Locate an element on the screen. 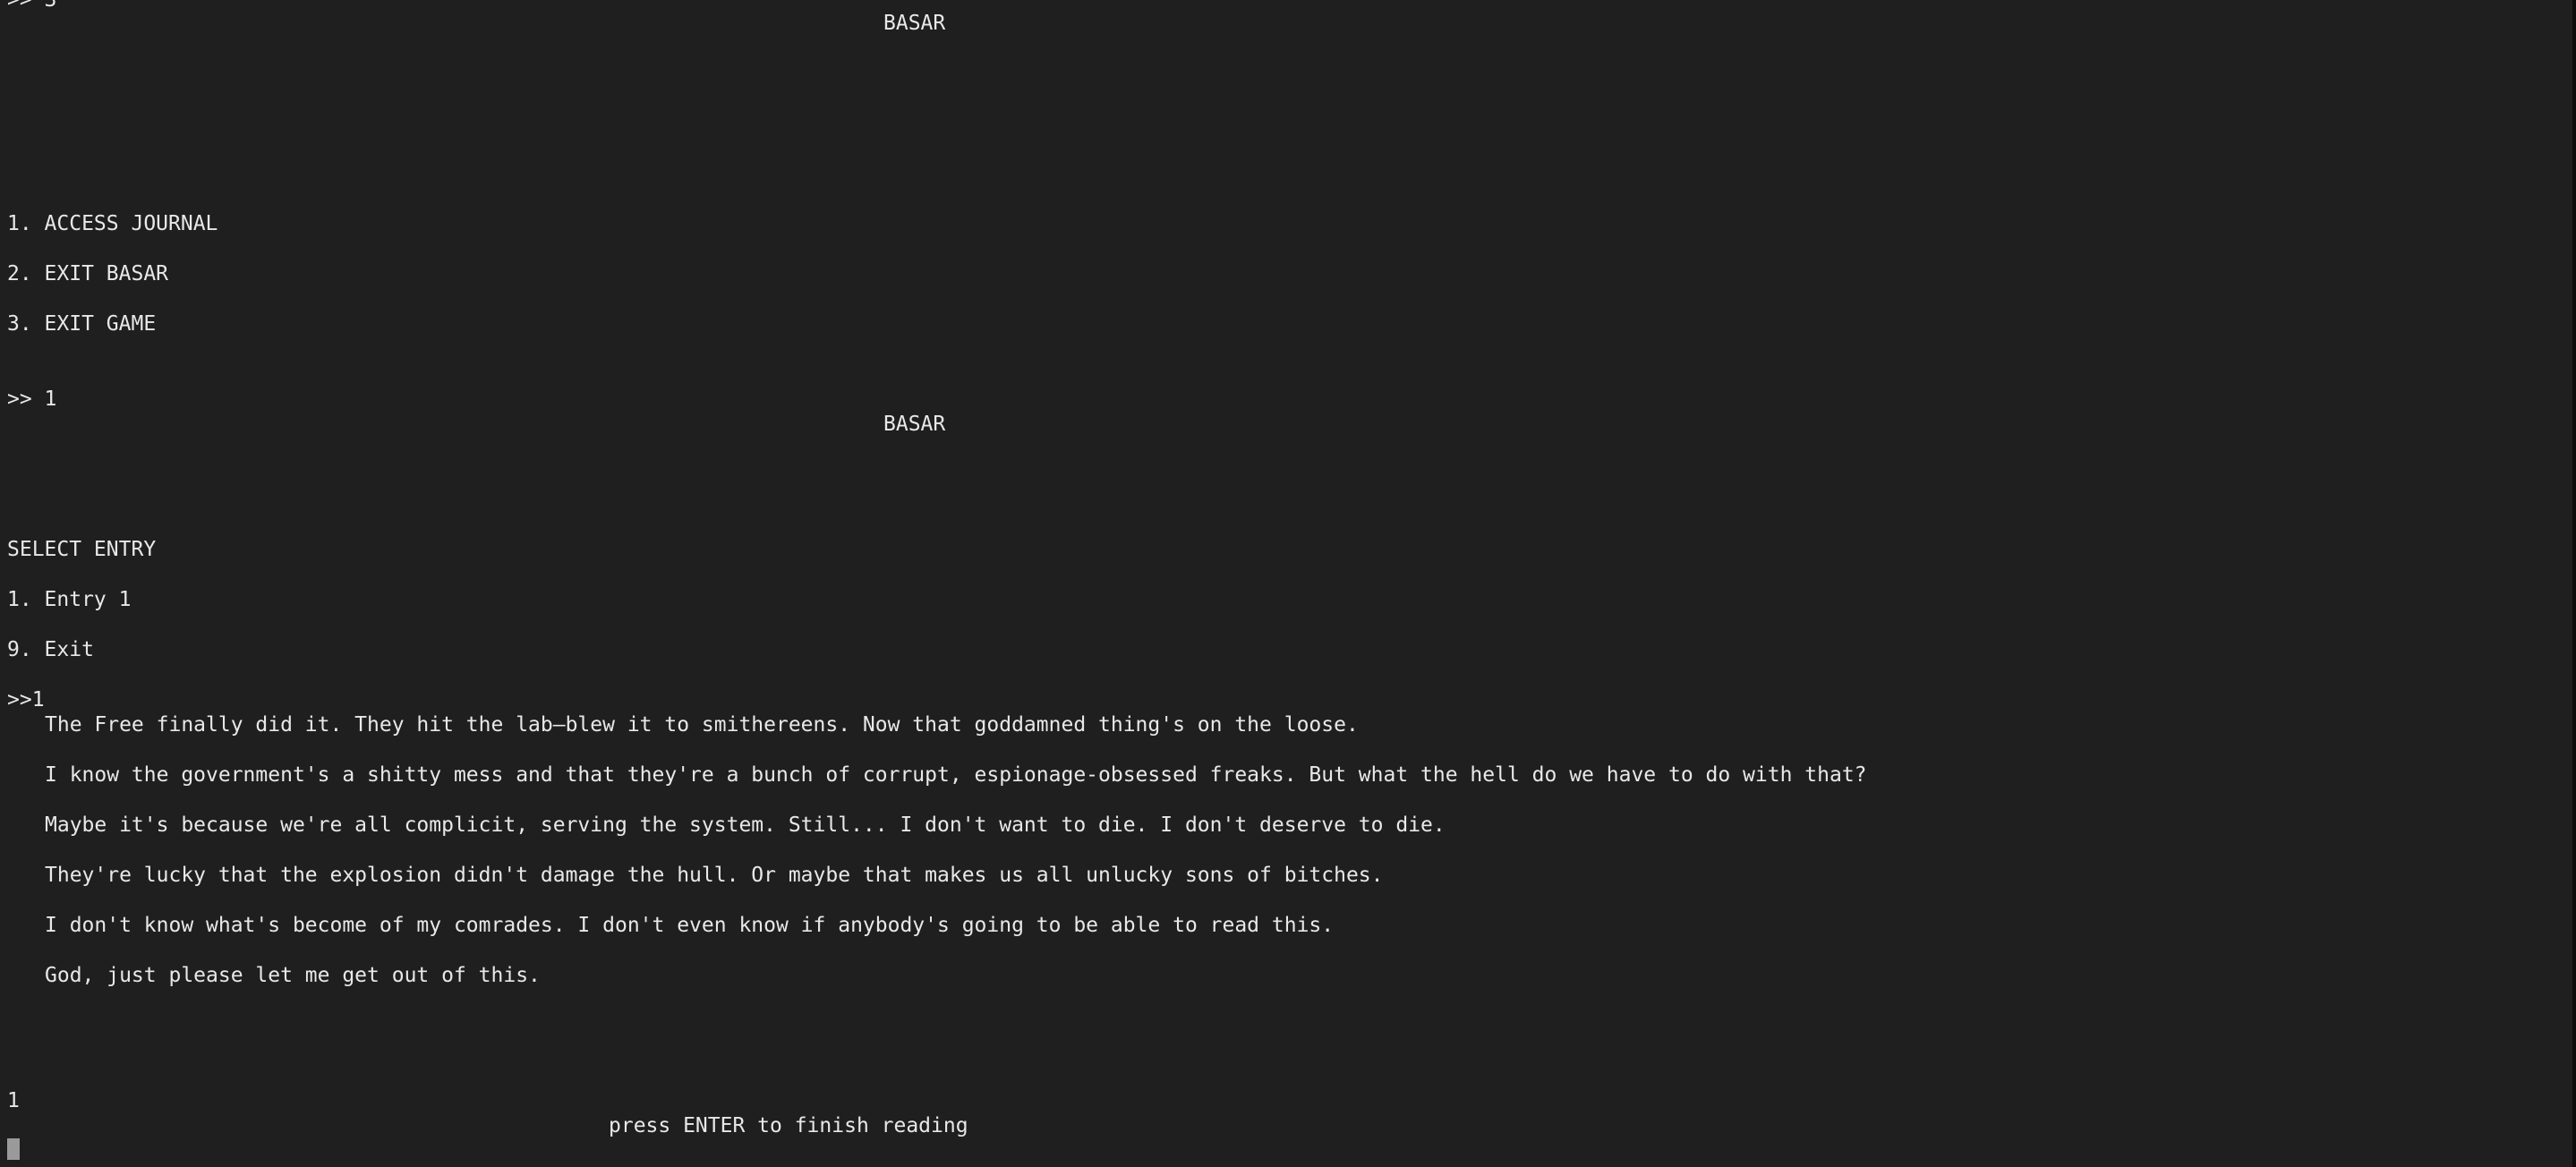 The height and width of the screenshot is (1167, 2576). press-enter-prompt: press ENTER to finish reading is located at coordinates (788, 1125).